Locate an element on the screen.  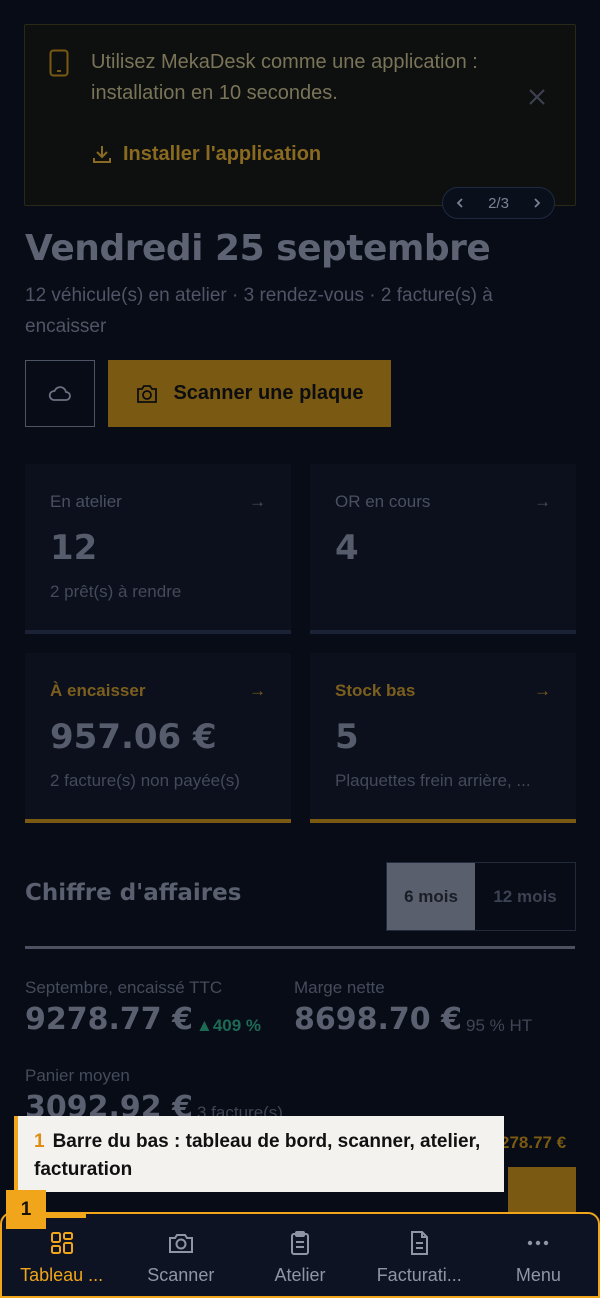
chart-bar is located at coordinates (542, 1190).